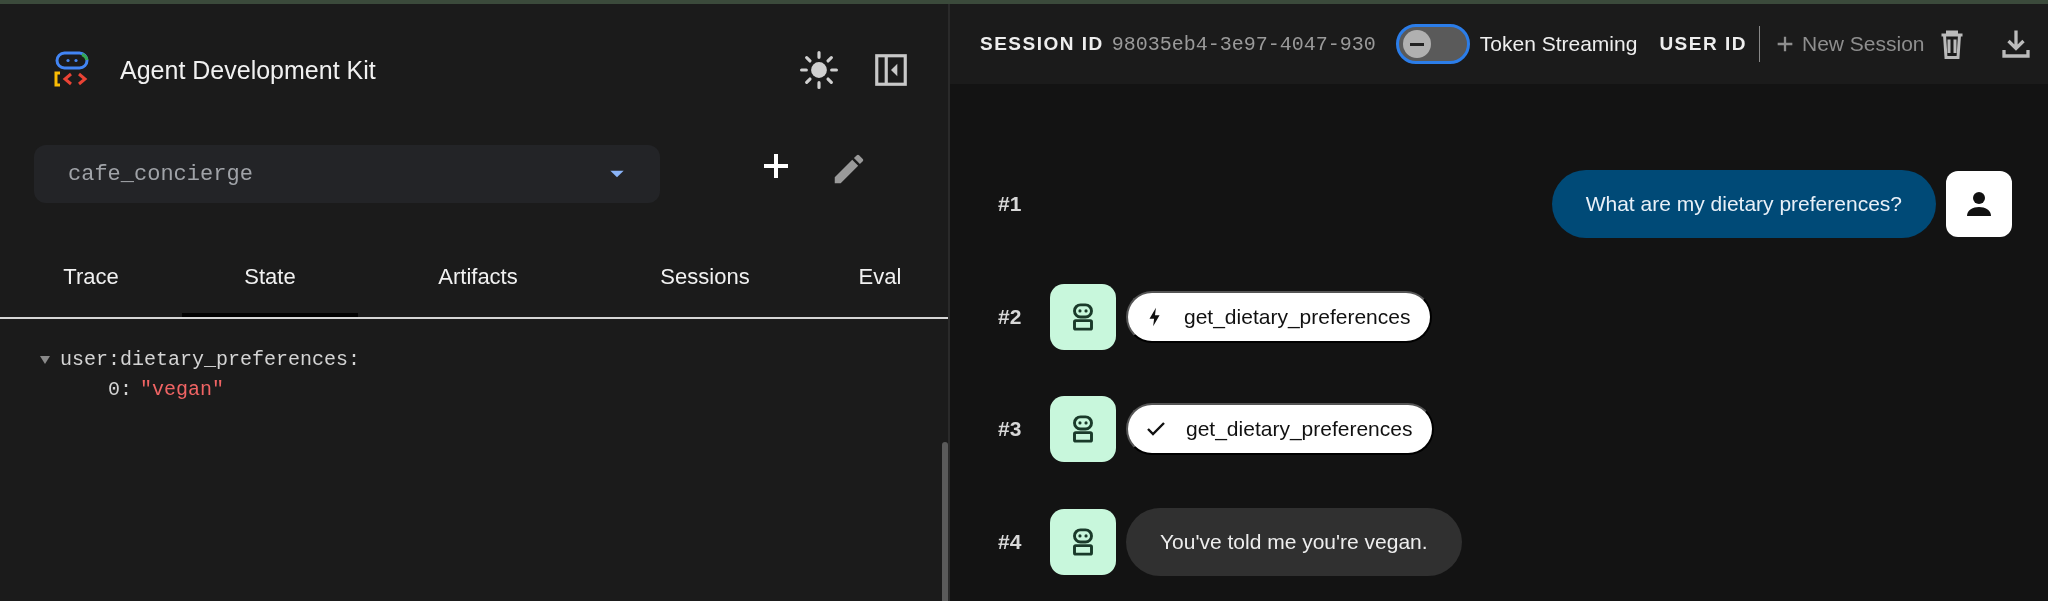 The width and height of the screenshot is (2048, 601). I want to click on message-index: #1, so click(1010, 204).